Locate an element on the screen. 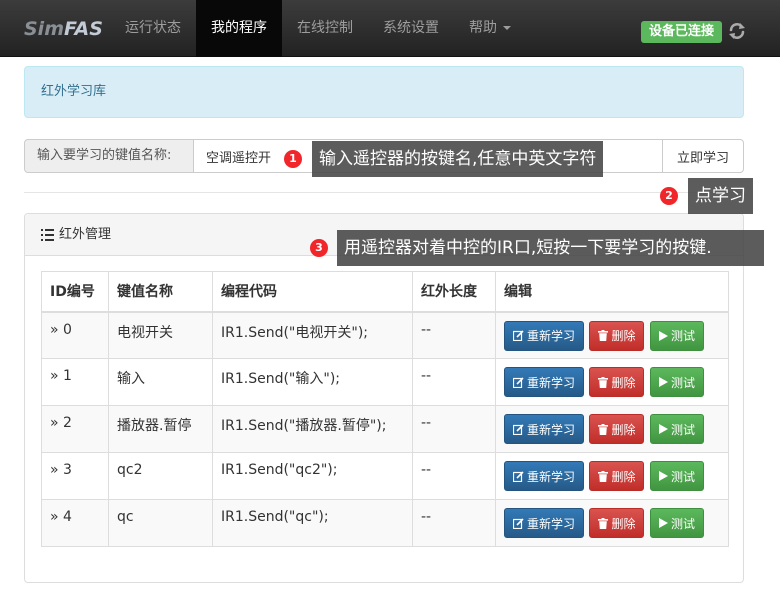 Image resolution: width=780 pixels, height=593 pixels. cell-code: IR1.Send("qc2"); is located at coordinates (312, 476).